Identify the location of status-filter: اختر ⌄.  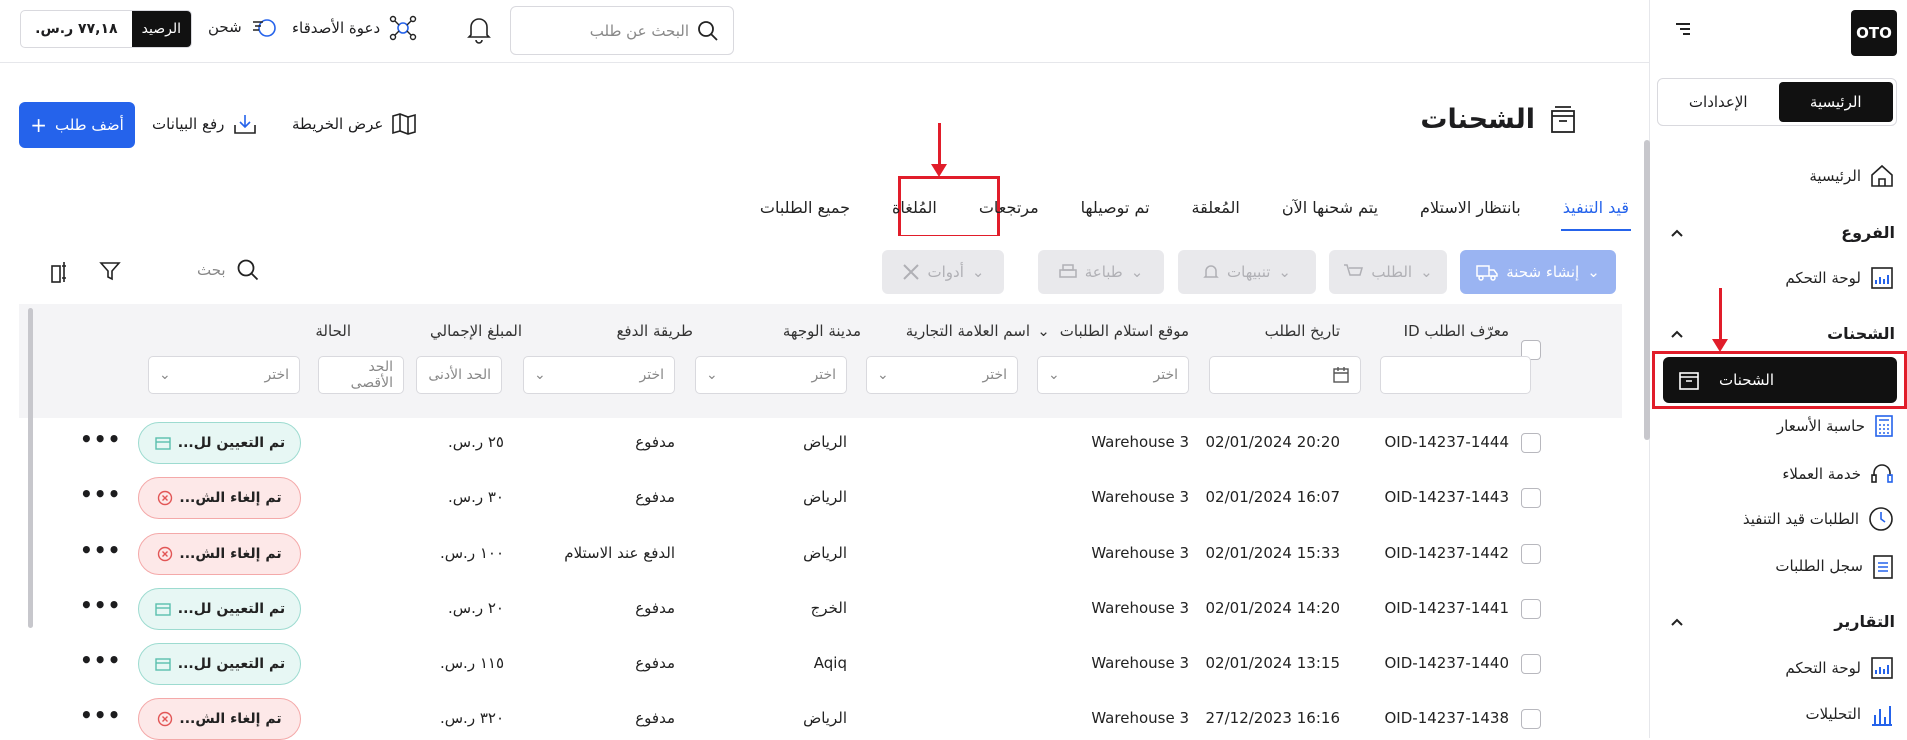
(224, 375).